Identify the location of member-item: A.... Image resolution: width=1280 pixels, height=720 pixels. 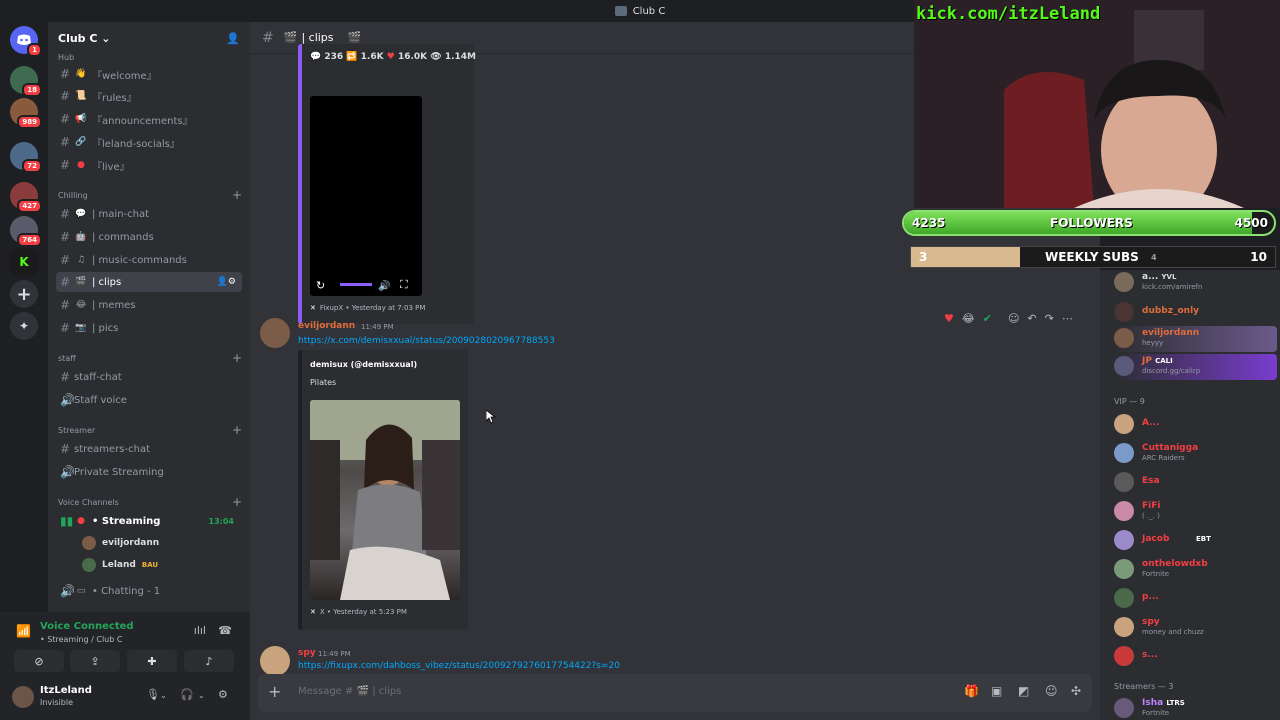
(1194, 425).